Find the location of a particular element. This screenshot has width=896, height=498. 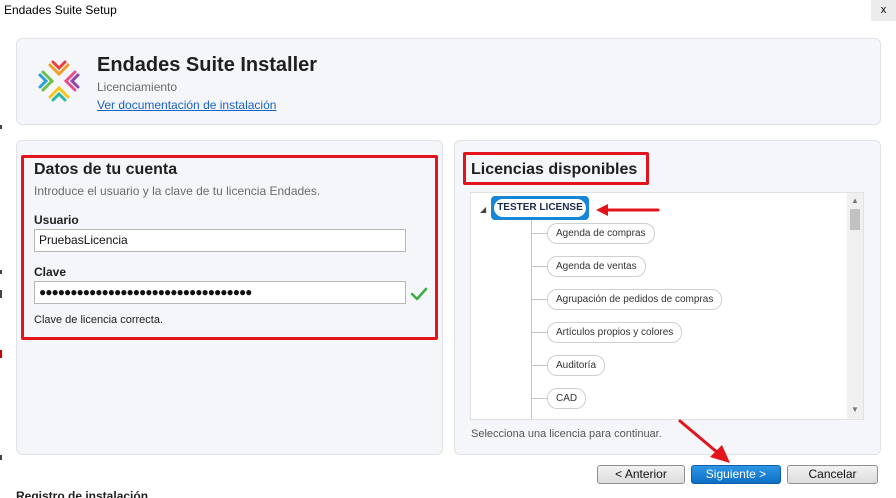

previous-button: < Anterior is located at coordinates (641, 474).